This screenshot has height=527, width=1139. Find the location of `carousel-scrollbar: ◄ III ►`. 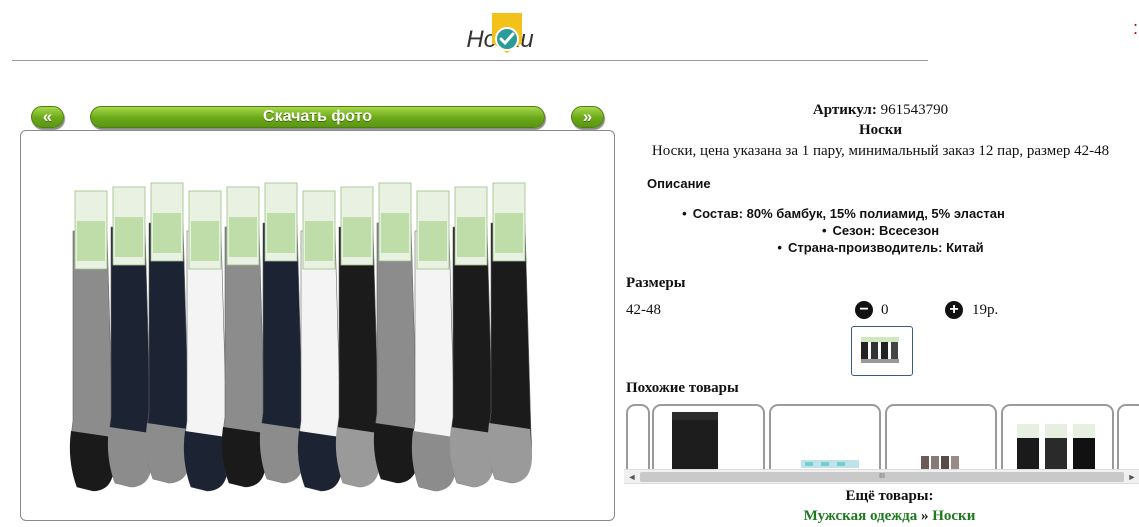

carousel-scrollbar: ◄ III ► is located at coordinates (881, 476).